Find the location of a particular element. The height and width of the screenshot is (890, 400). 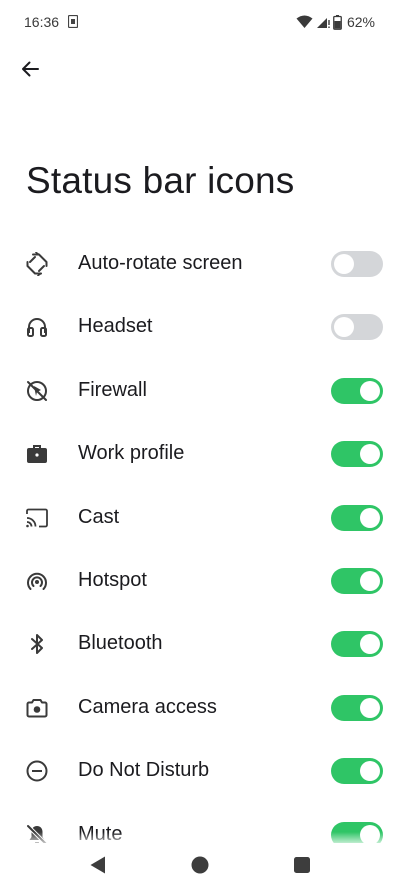

cellular-signal-icon is located at coordinates (323, 23).